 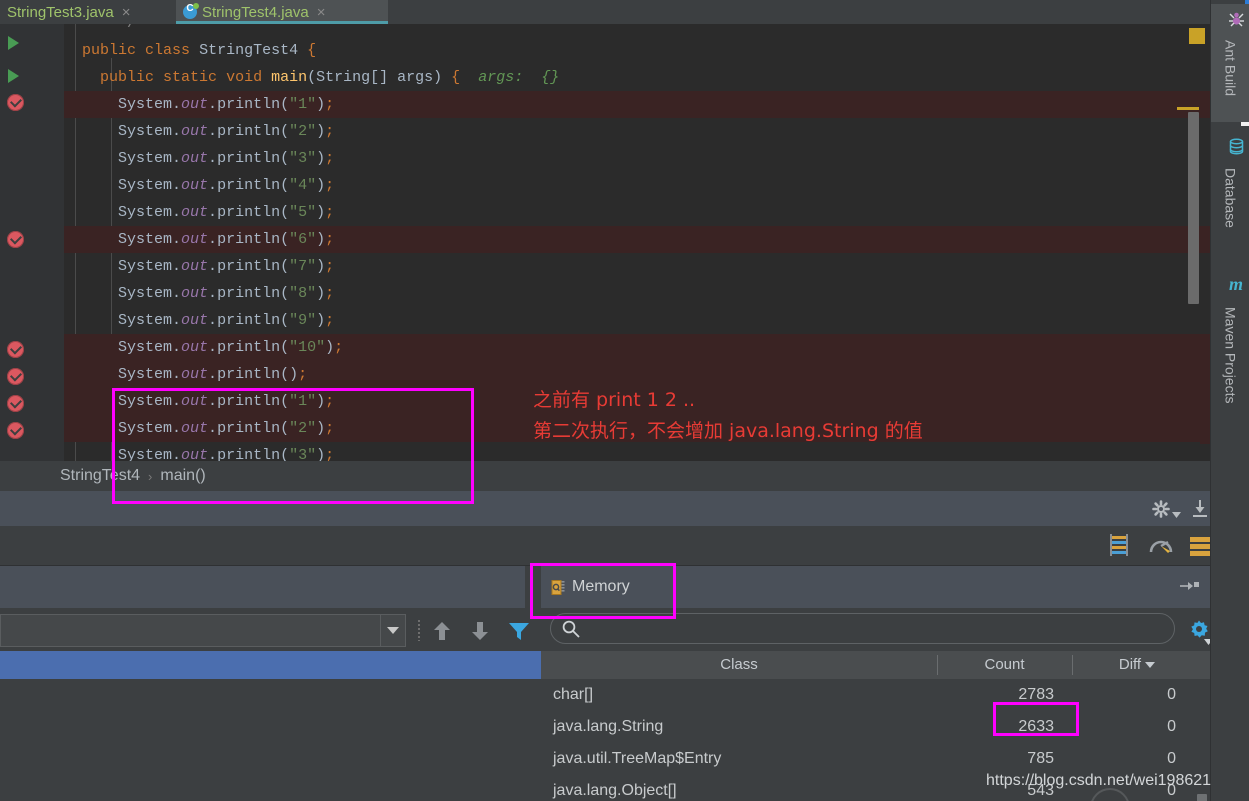 What do you see at coordinates (182, 476) in the screenshot?
I see `breadcrumb-method: main()` at bounding box center [182, 476].